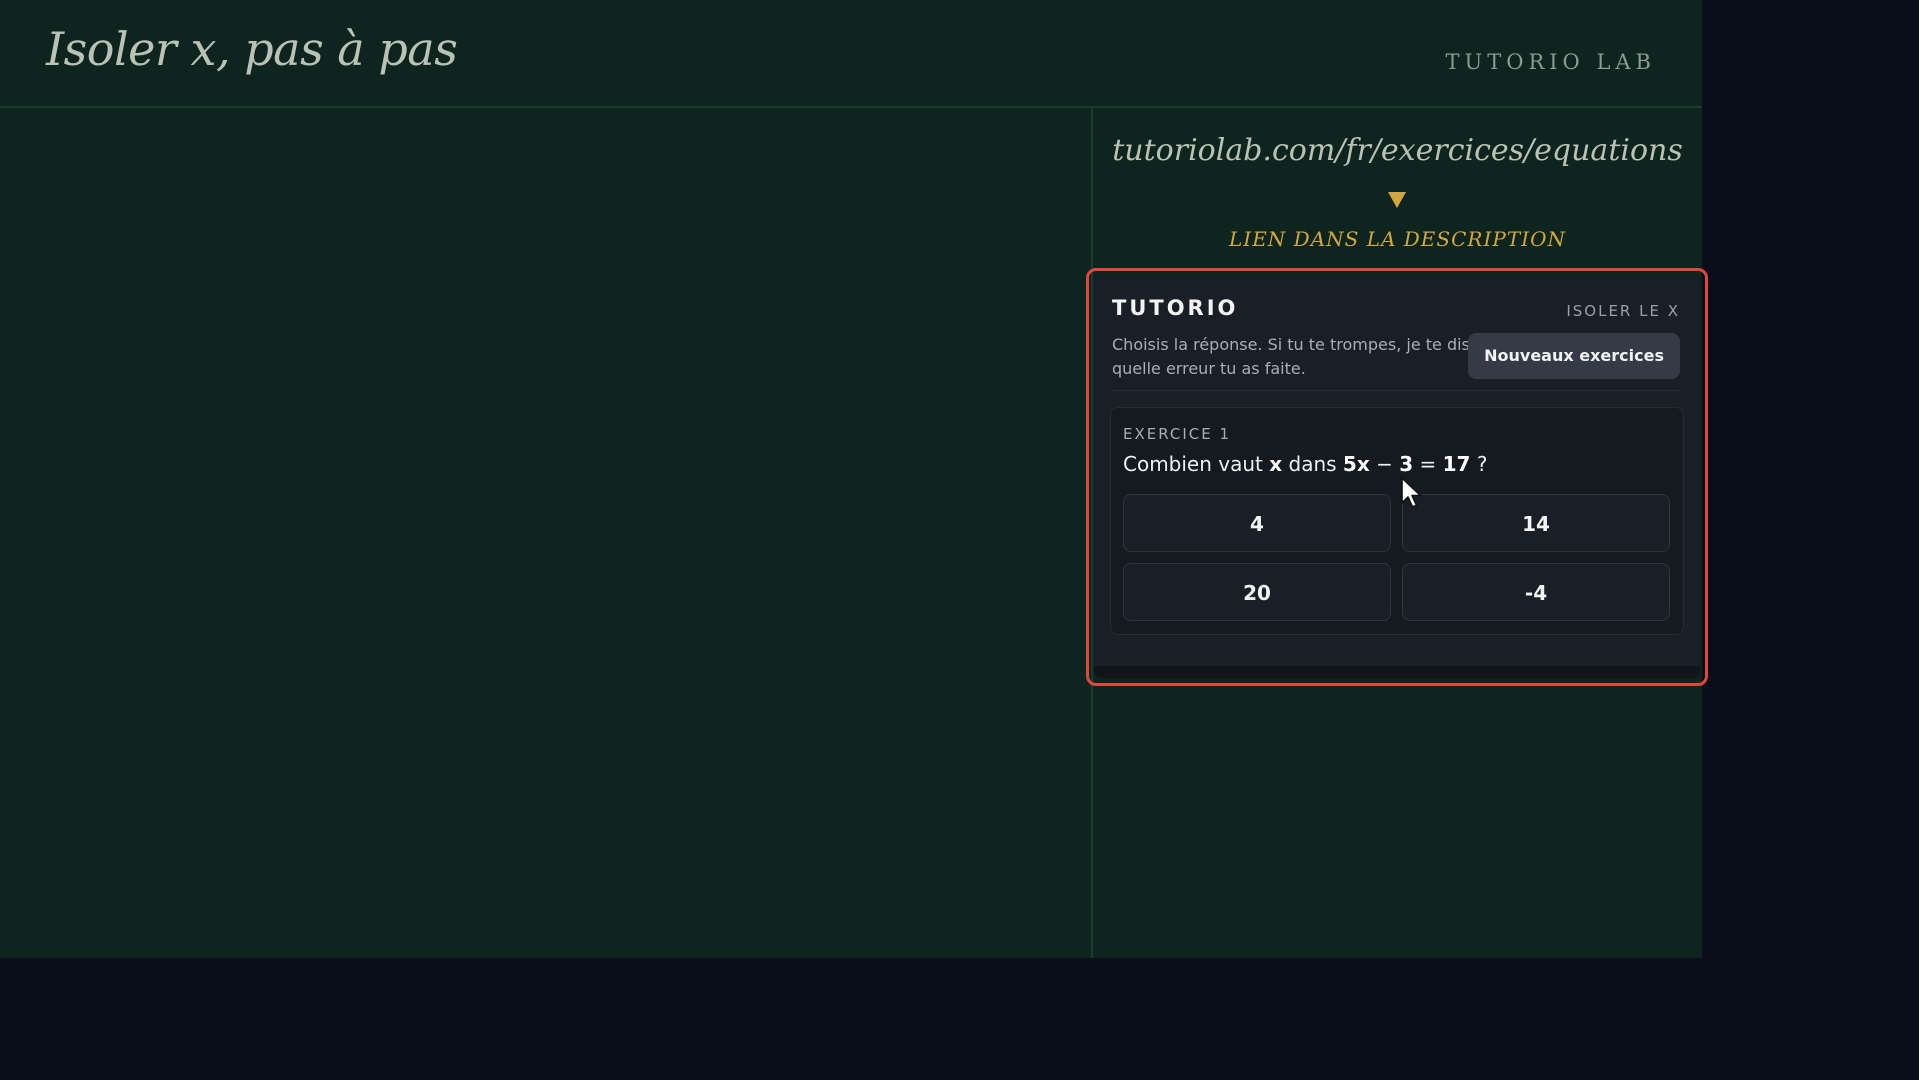 The image size is (1919, 1080). What do you see at coordinates (1312, 464) in the screenshot?
I see `question-mid: dans` at bounding box center [1312, 464].